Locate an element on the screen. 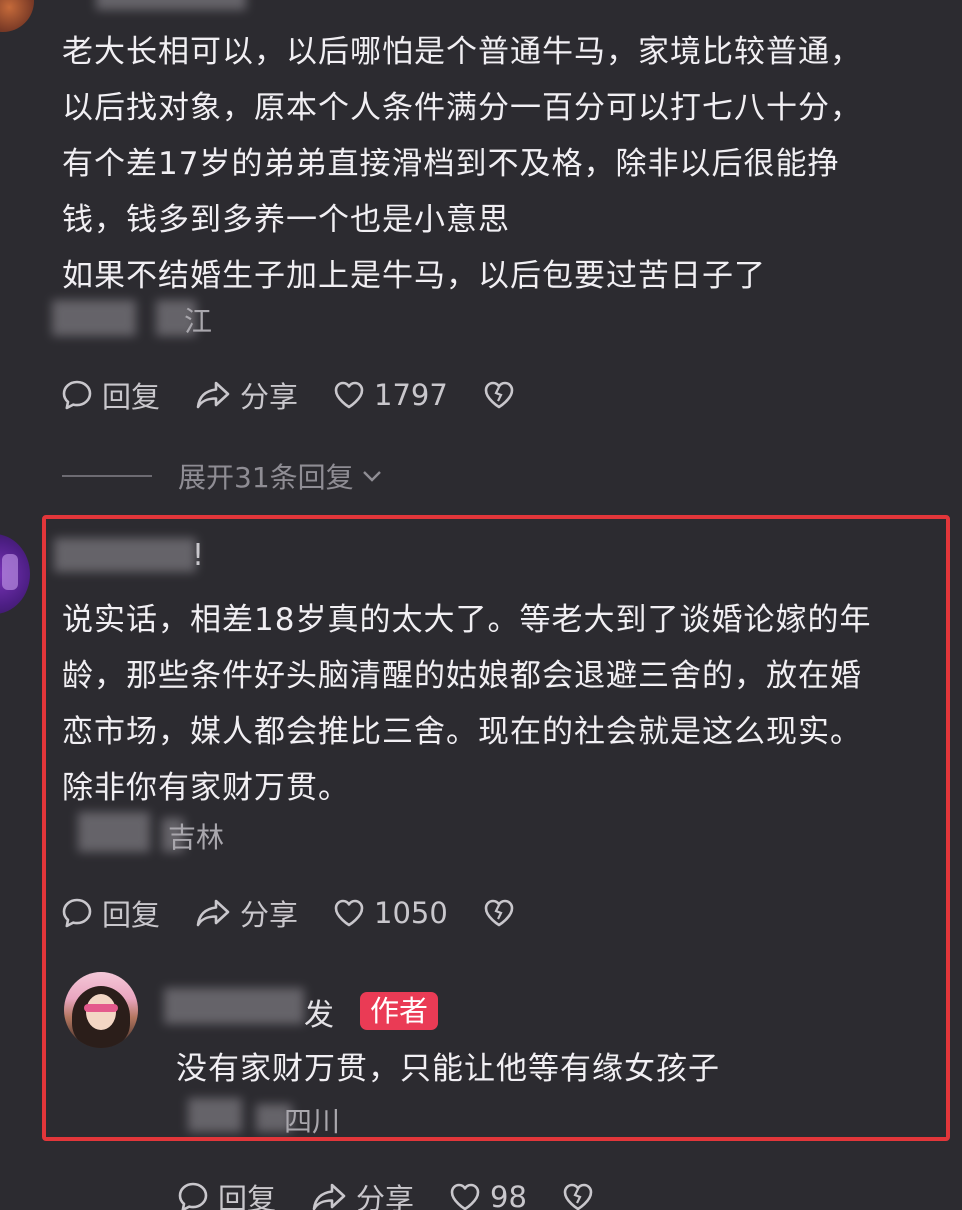 This screenshot has width=962, height=1210. comment-actions: 回复 分享 1797 is located at coordinates (305, 395).